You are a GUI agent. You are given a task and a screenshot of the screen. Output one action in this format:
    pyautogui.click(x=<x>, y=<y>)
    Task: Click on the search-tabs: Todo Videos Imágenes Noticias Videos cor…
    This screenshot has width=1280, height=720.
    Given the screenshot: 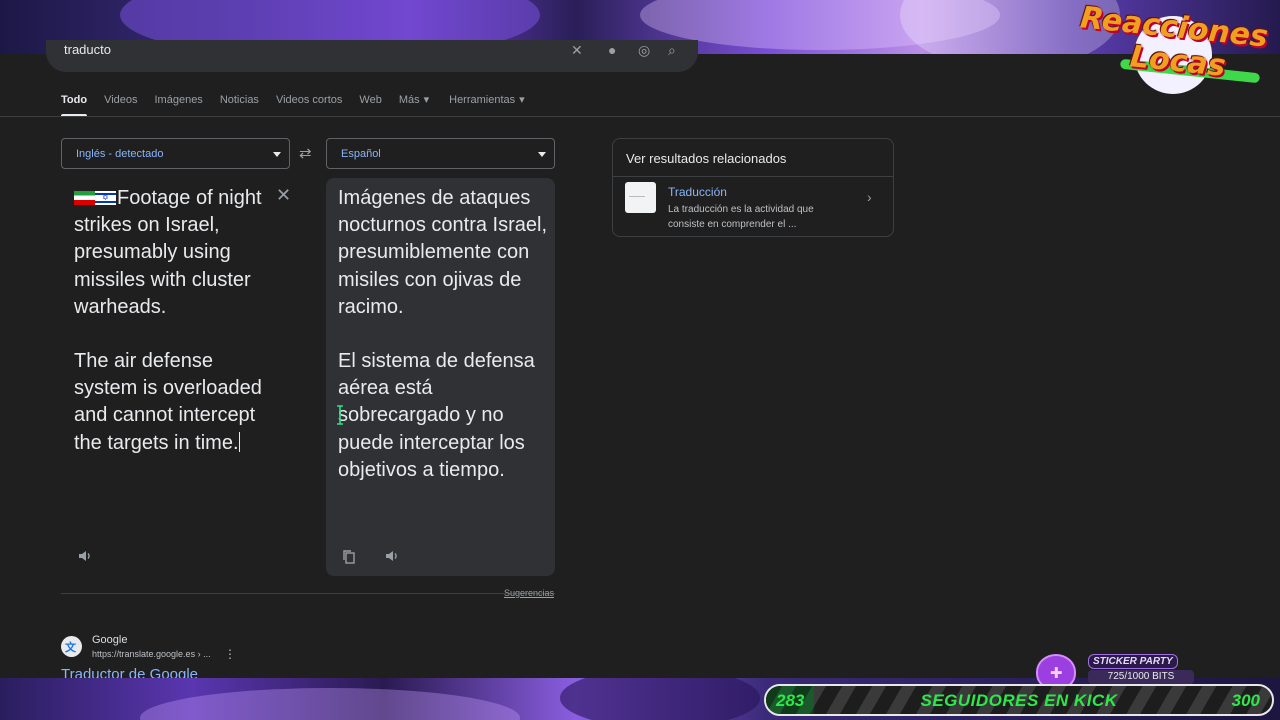 What is the action you would take?
    pyautogui.click(x=301, y=103)
    